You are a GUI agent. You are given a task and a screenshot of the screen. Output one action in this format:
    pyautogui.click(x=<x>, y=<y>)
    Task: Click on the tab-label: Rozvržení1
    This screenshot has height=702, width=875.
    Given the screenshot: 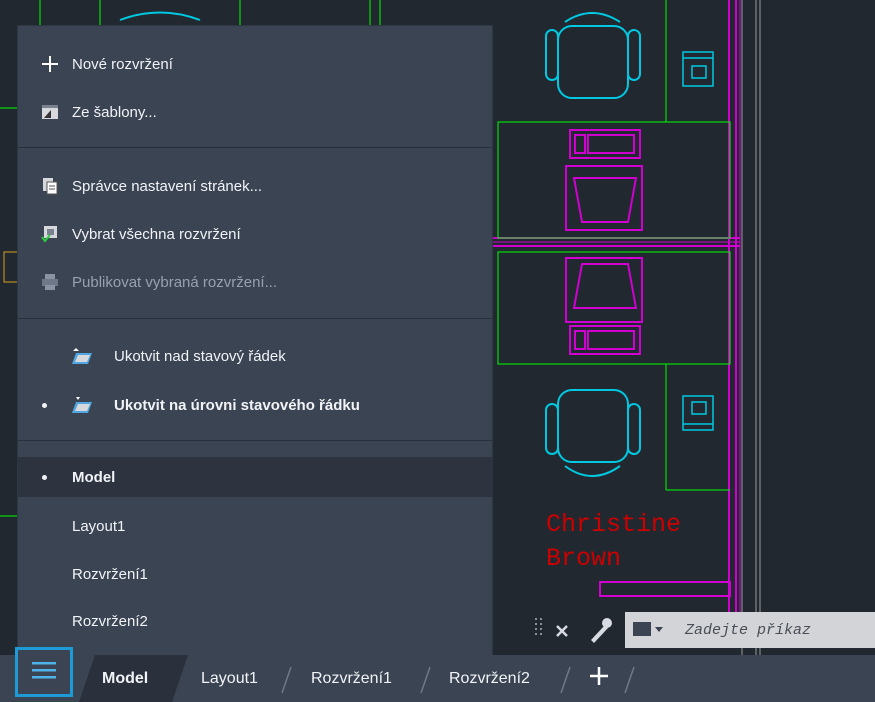 What is the action you would take?
    pyautogui.click(x=351, y=678)
    